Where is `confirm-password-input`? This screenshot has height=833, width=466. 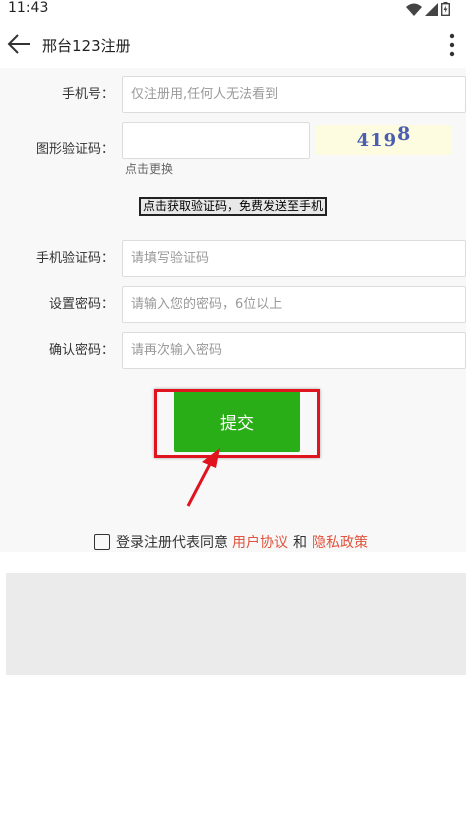
confirm-password-input is located at coordinates (294, 350).